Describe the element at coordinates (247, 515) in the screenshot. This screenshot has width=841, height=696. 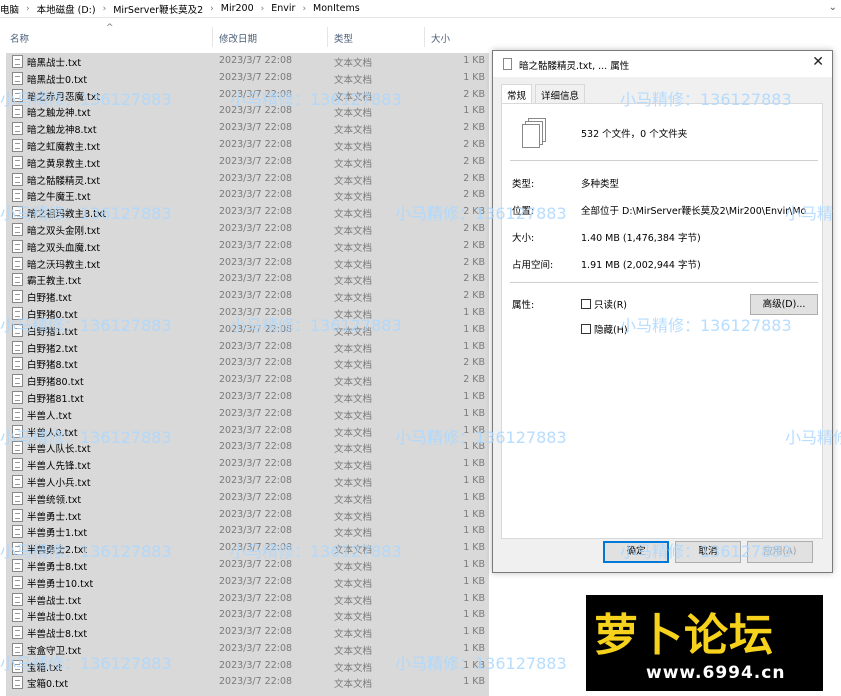
I see `file-row: 半兽勇士.txt 2023/3/7 22:08 文本文档 1 KB` at that location.